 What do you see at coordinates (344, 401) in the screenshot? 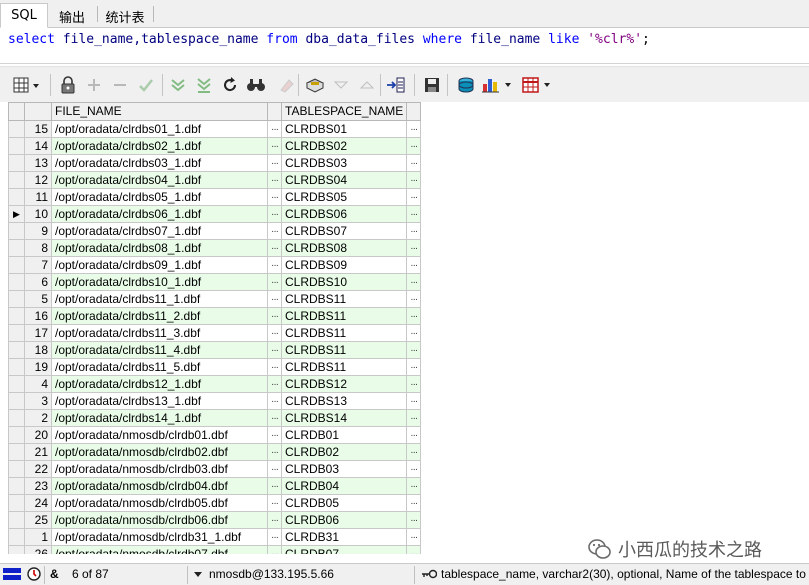
I see `cell-tablespace-name: CLRDBS13` at bounding box center [344, 401].